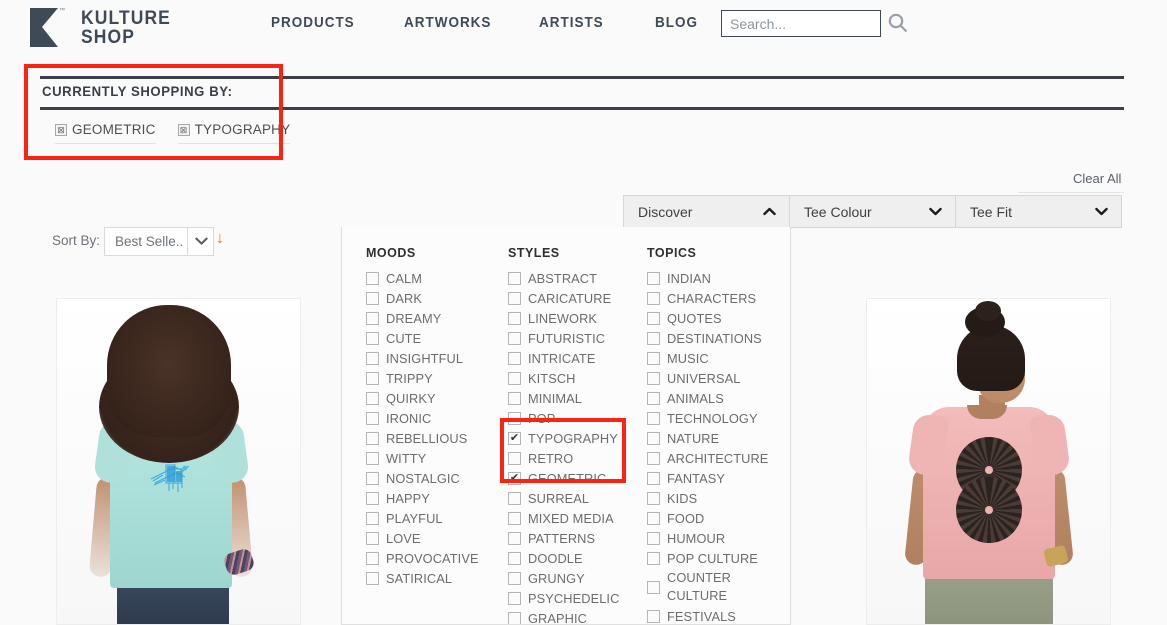  I want to click on filter-option-psychedelic: PSYCHEDELIC, so click(575, 599).